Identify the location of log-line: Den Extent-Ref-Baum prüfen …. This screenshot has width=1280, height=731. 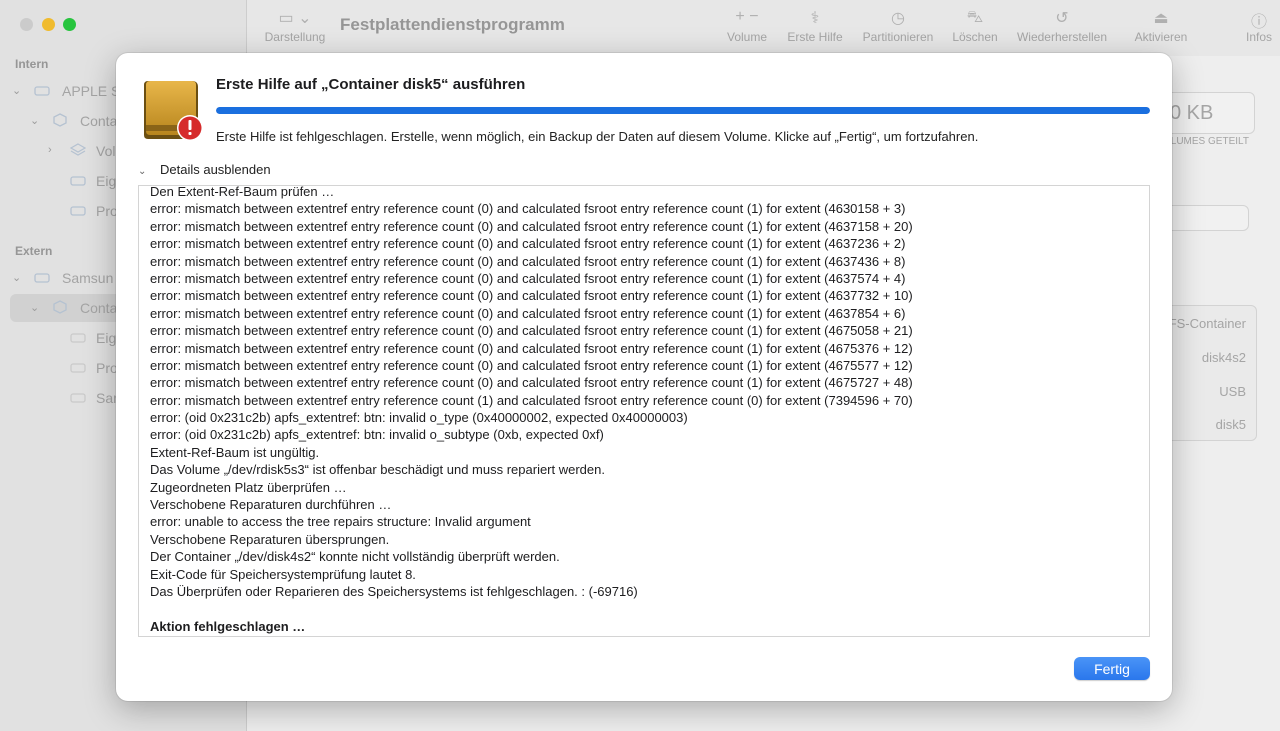
(242, 192).